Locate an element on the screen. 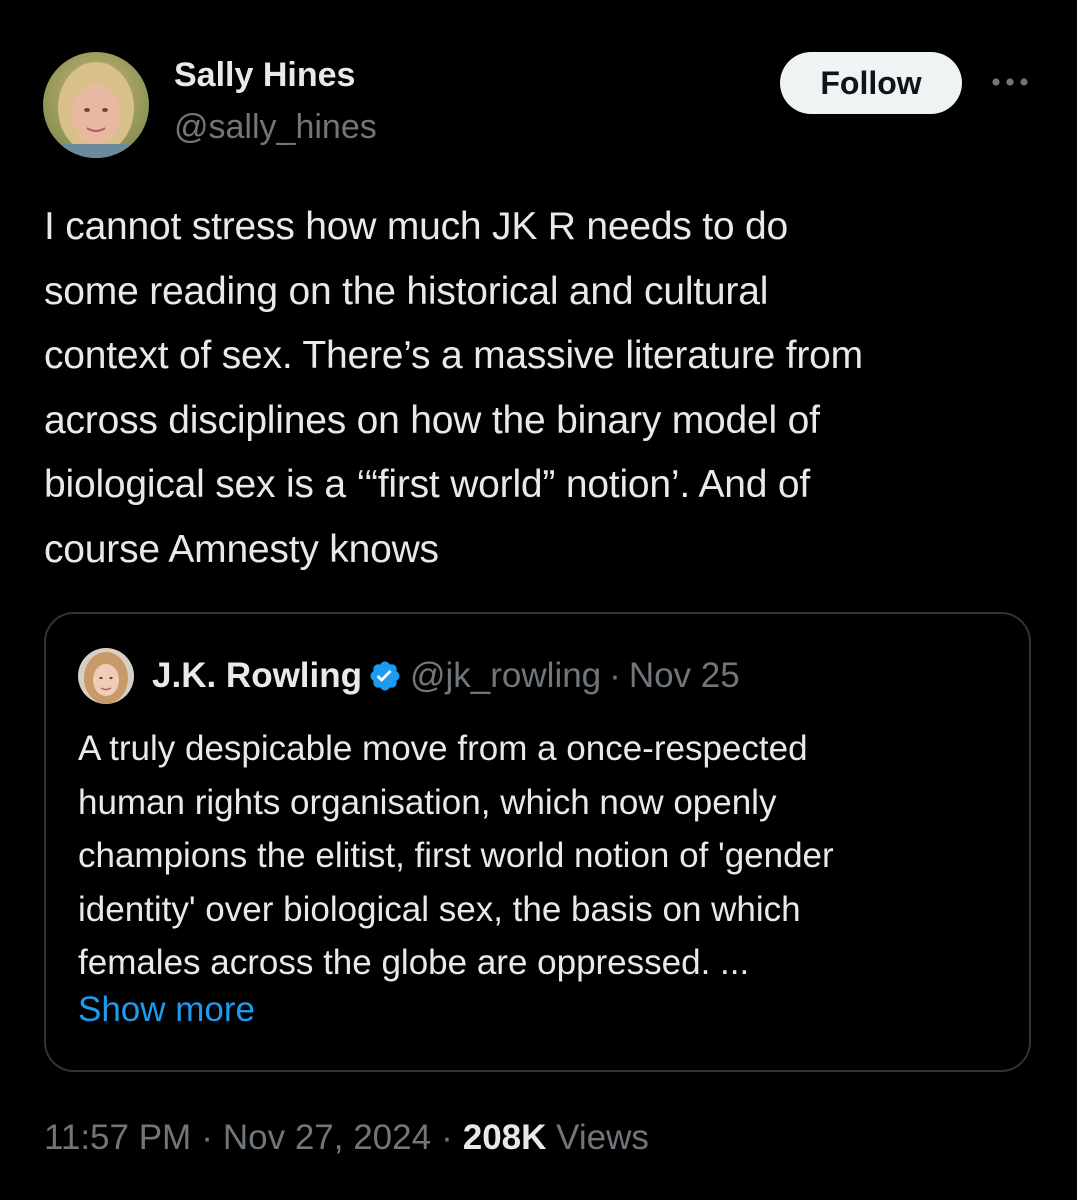 The height and width of the screenshot is (1200, 1077). views-count: 208K is located at coordinates (504, 1137).